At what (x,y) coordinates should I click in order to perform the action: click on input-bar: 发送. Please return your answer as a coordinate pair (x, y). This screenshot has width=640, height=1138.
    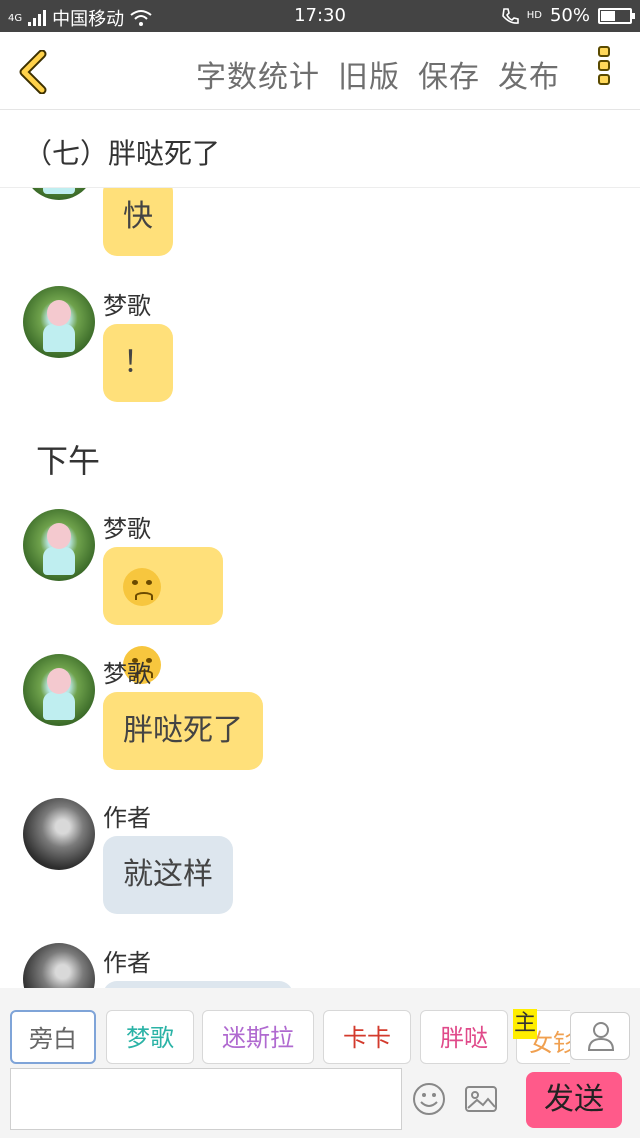
    Looking at the image, I should click on (320, 1101).